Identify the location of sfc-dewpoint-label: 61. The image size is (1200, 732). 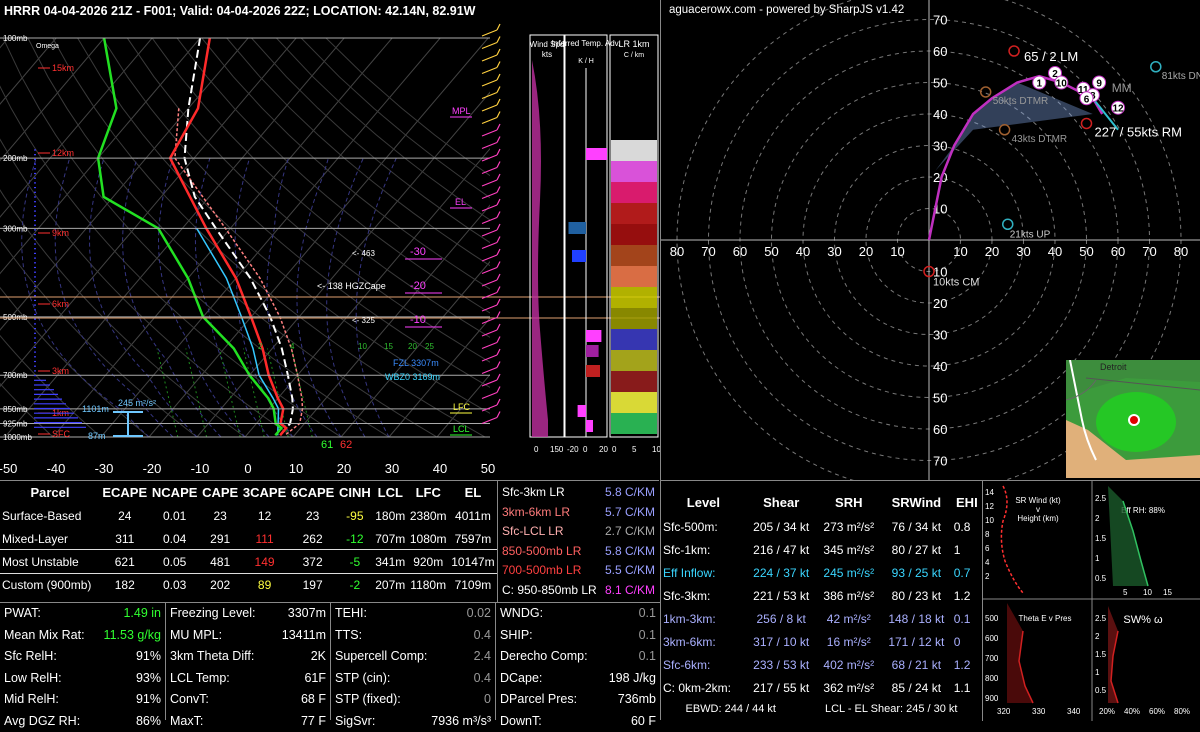
(327, 445).